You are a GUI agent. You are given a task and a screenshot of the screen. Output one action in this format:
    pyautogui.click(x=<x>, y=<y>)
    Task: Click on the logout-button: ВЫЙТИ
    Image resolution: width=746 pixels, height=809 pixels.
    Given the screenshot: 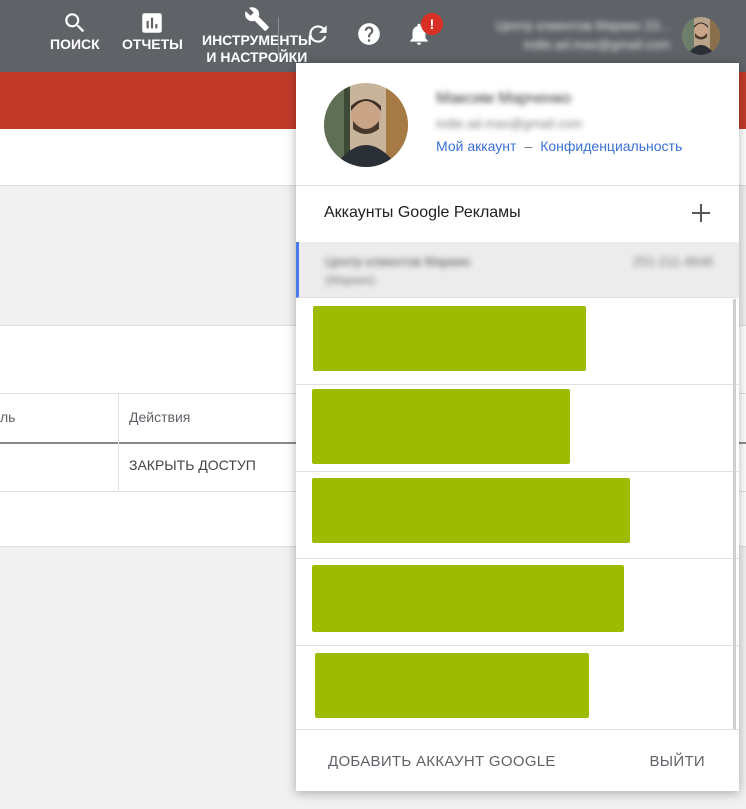 What is the action you would take?
    pyautogui.click(x=677, y=761)
    